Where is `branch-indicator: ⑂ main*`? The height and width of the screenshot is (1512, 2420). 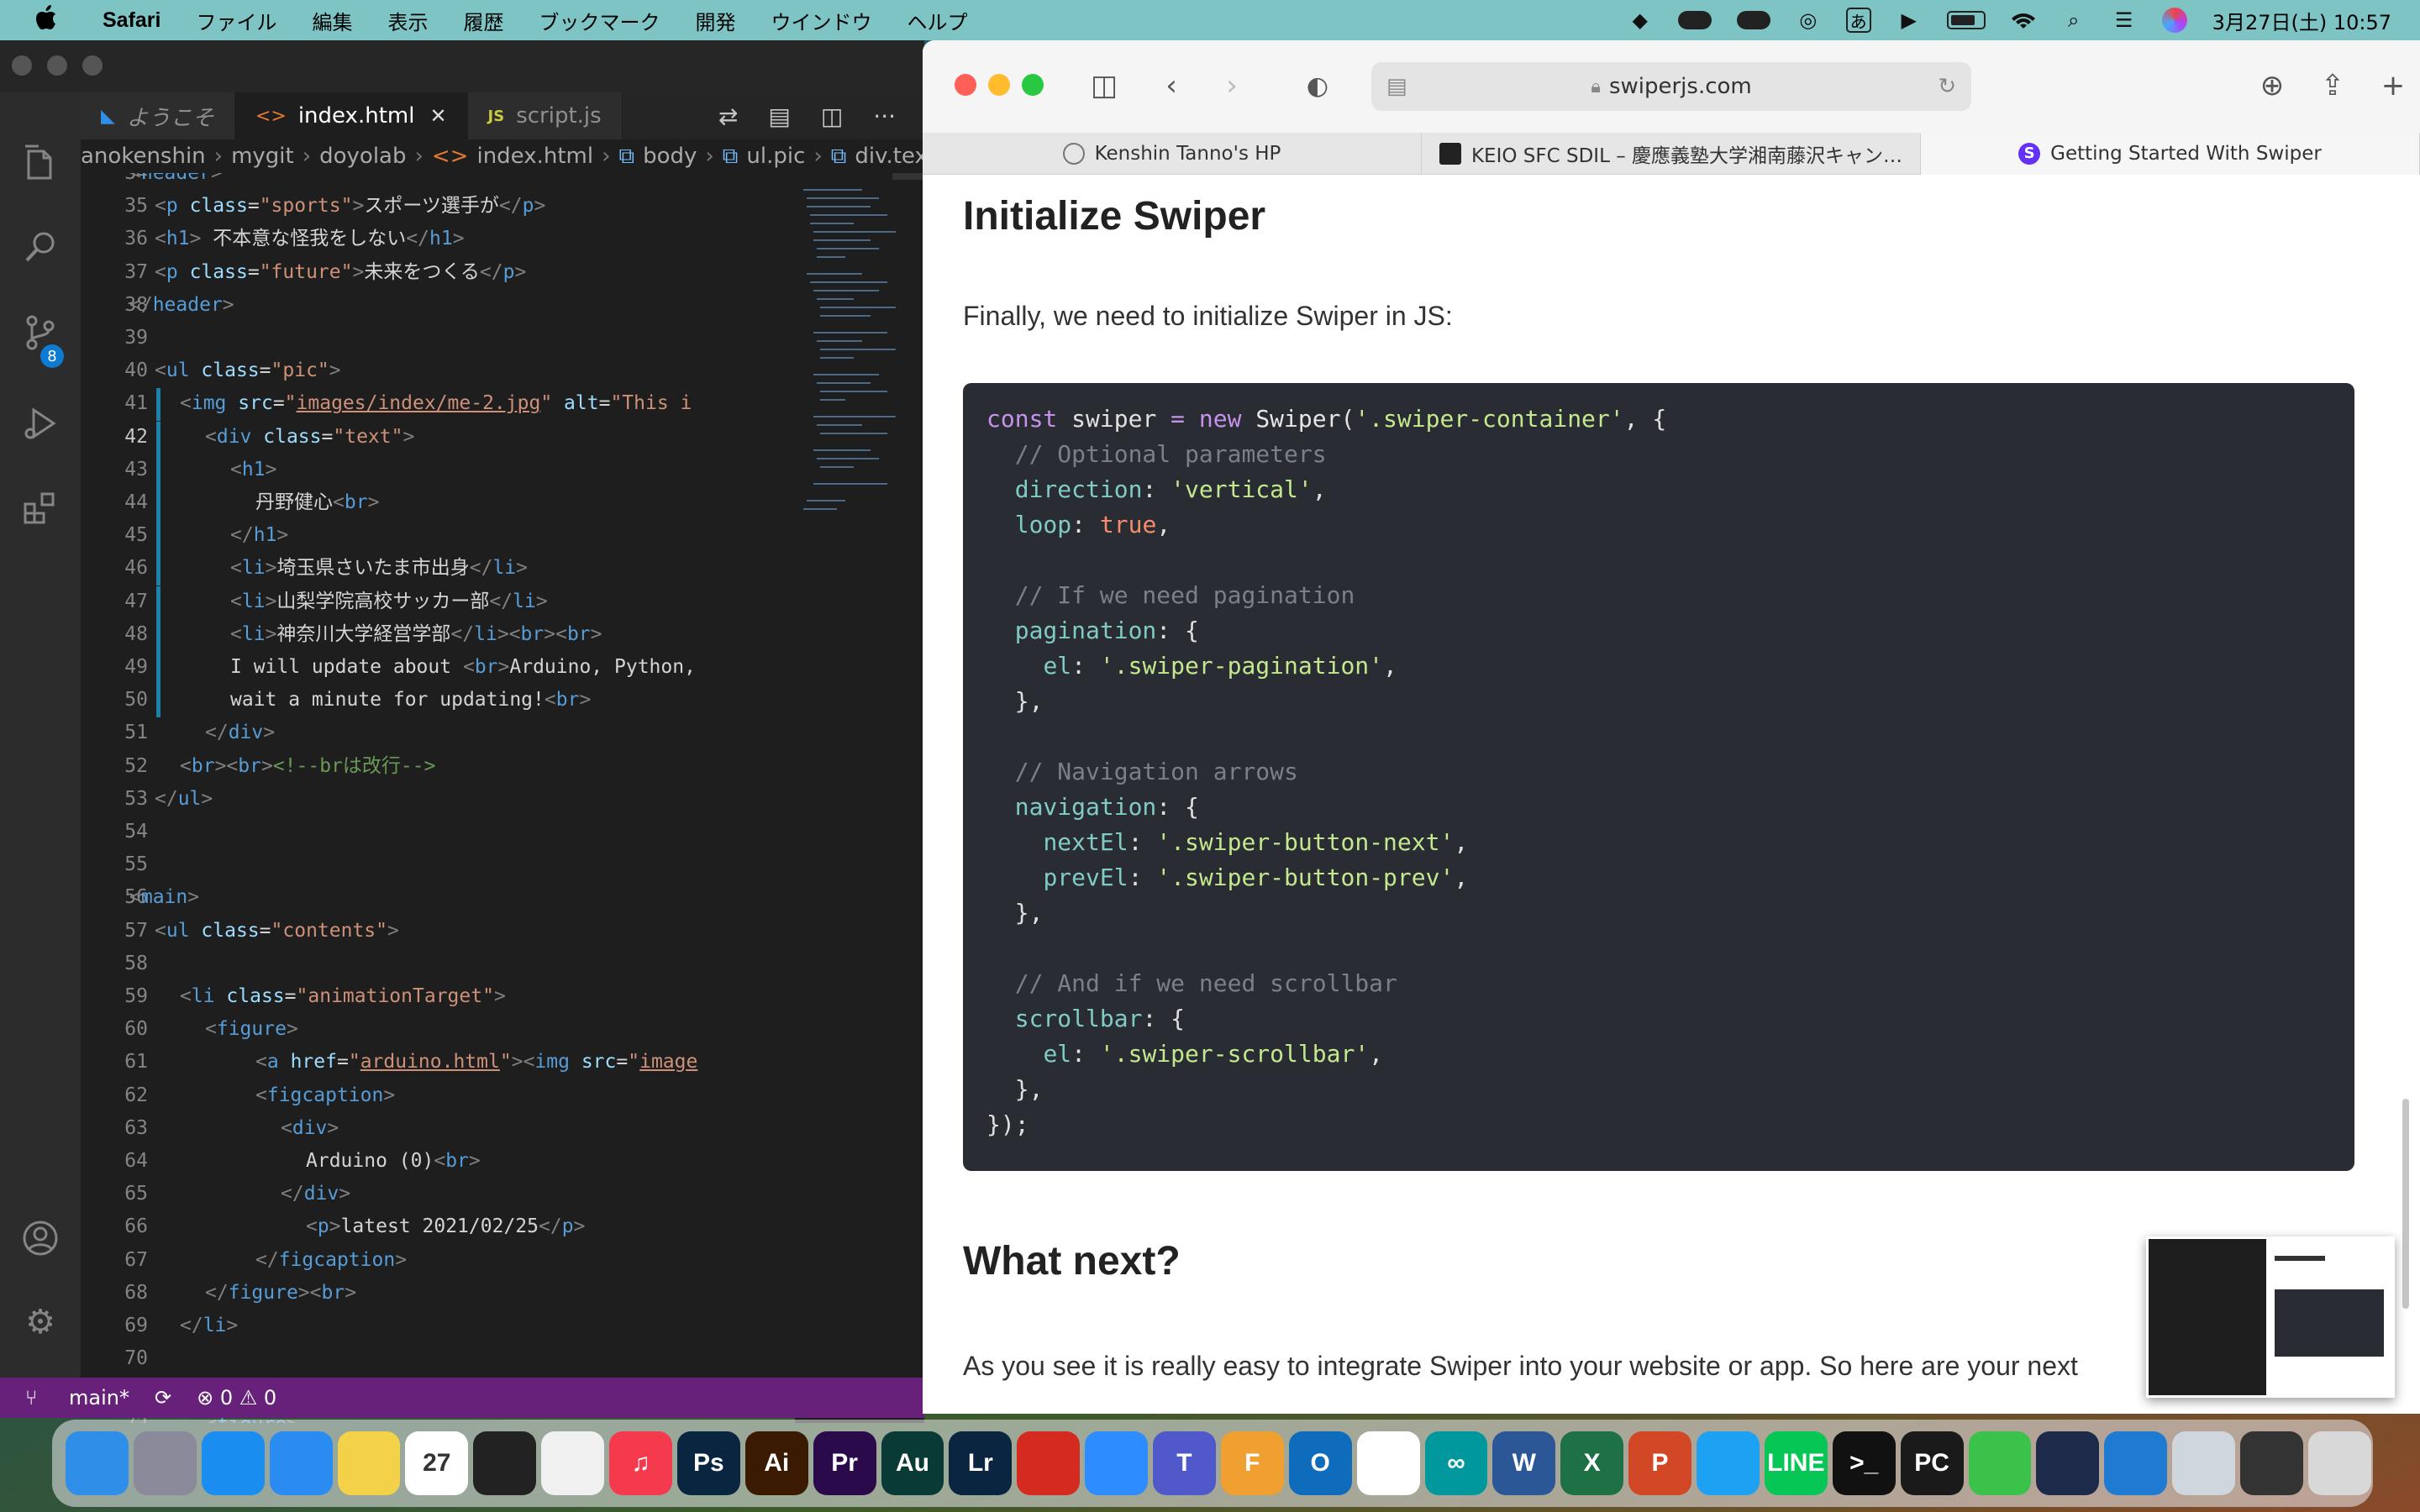 branch-indicator: ⑂ main* is located at coordinates (77, 1398).